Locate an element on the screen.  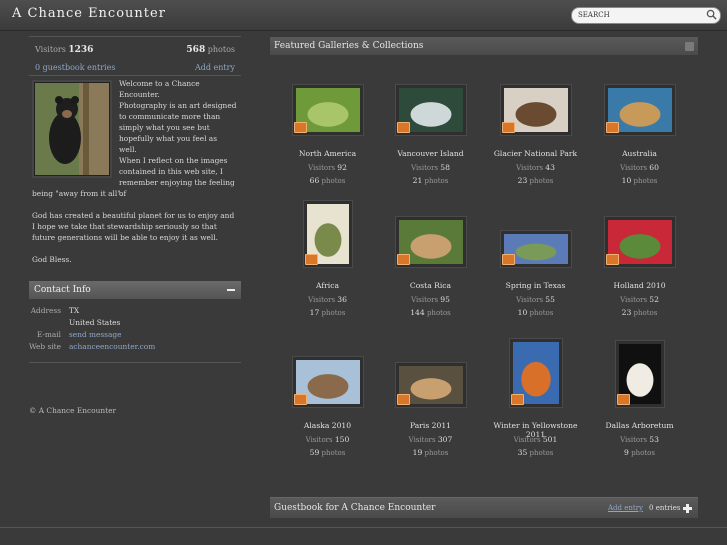
photos-value: 17 is located at coordinates (314, 312).